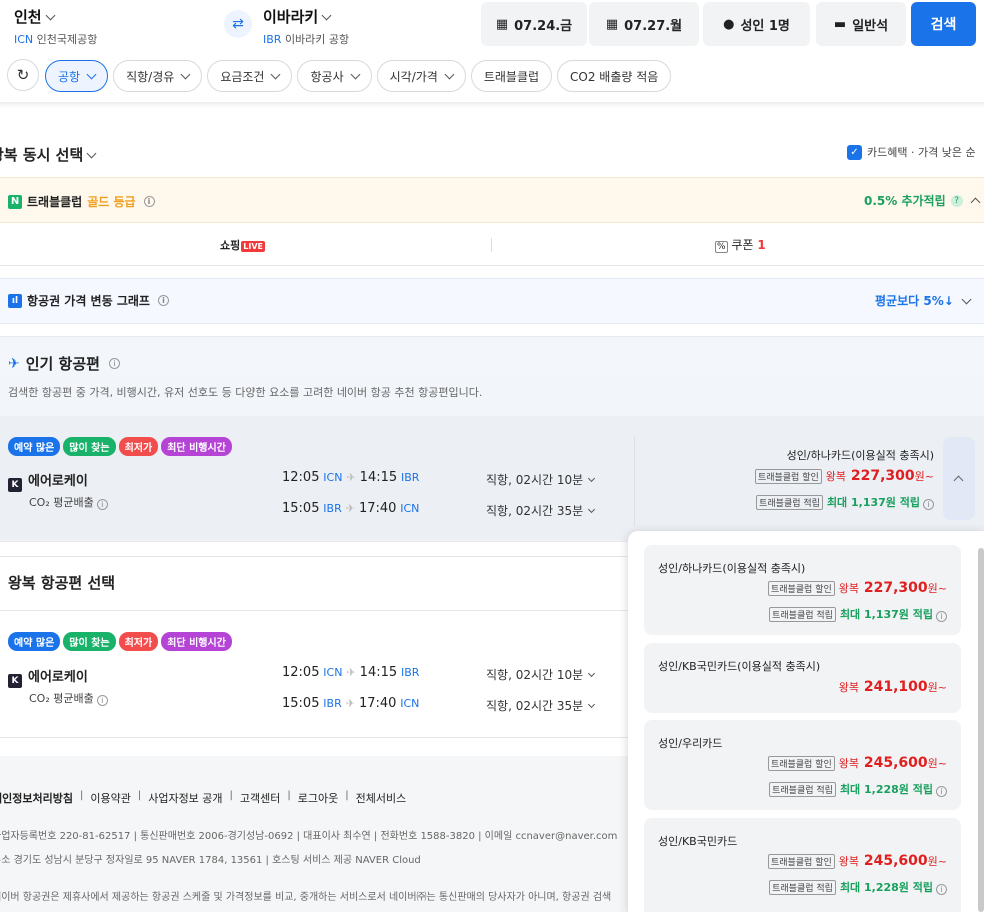 This screenshot has height=912, width=984. What do you see at coordinates (644, 24) in the screenshot?
I see `return-date-button: ▦ 07.27.월` at bounding box center [644, 24].